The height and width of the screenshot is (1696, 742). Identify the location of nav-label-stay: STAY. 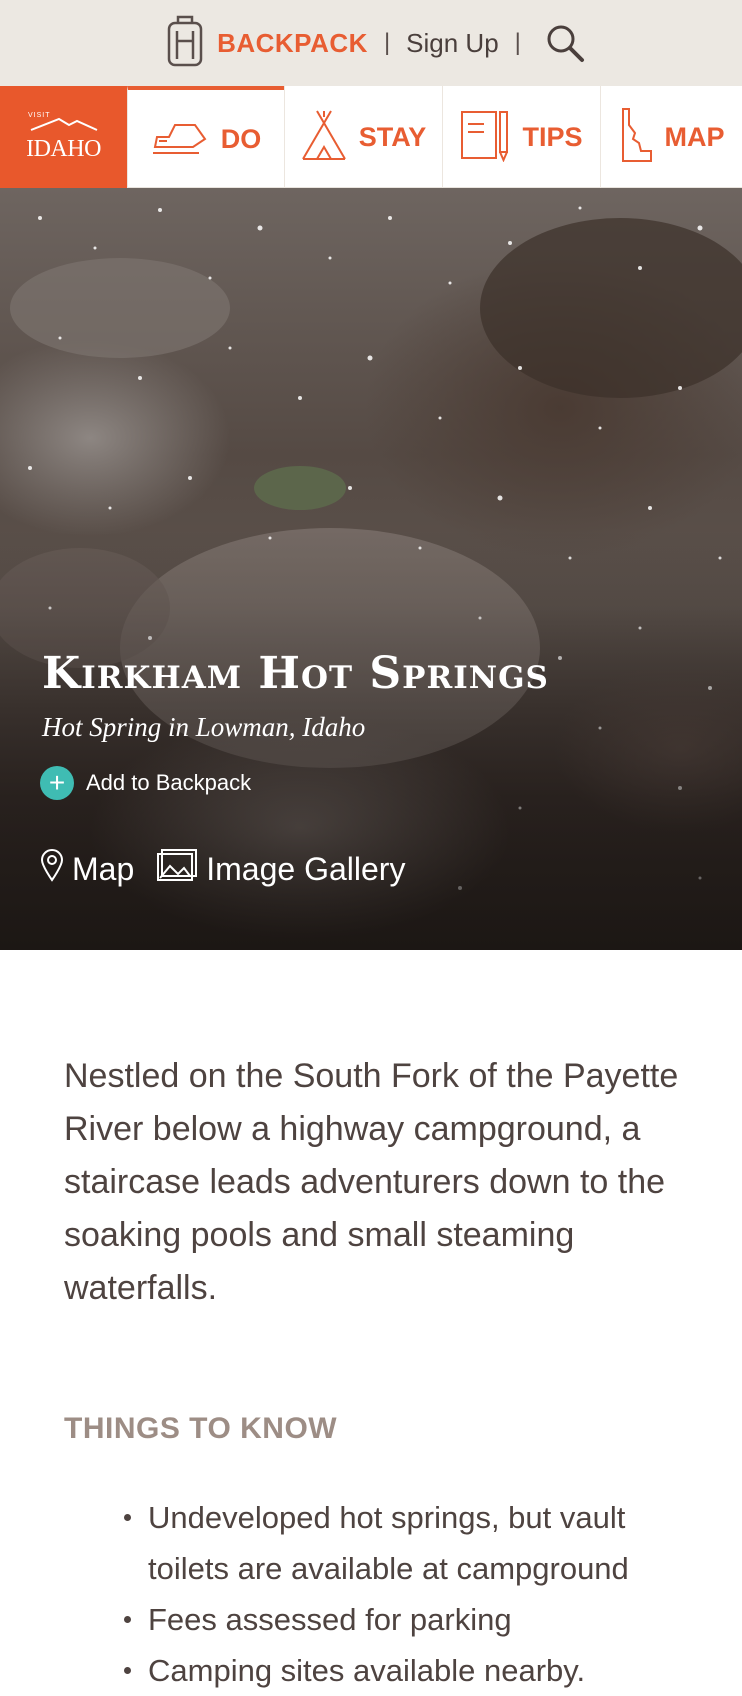
(392, 136).